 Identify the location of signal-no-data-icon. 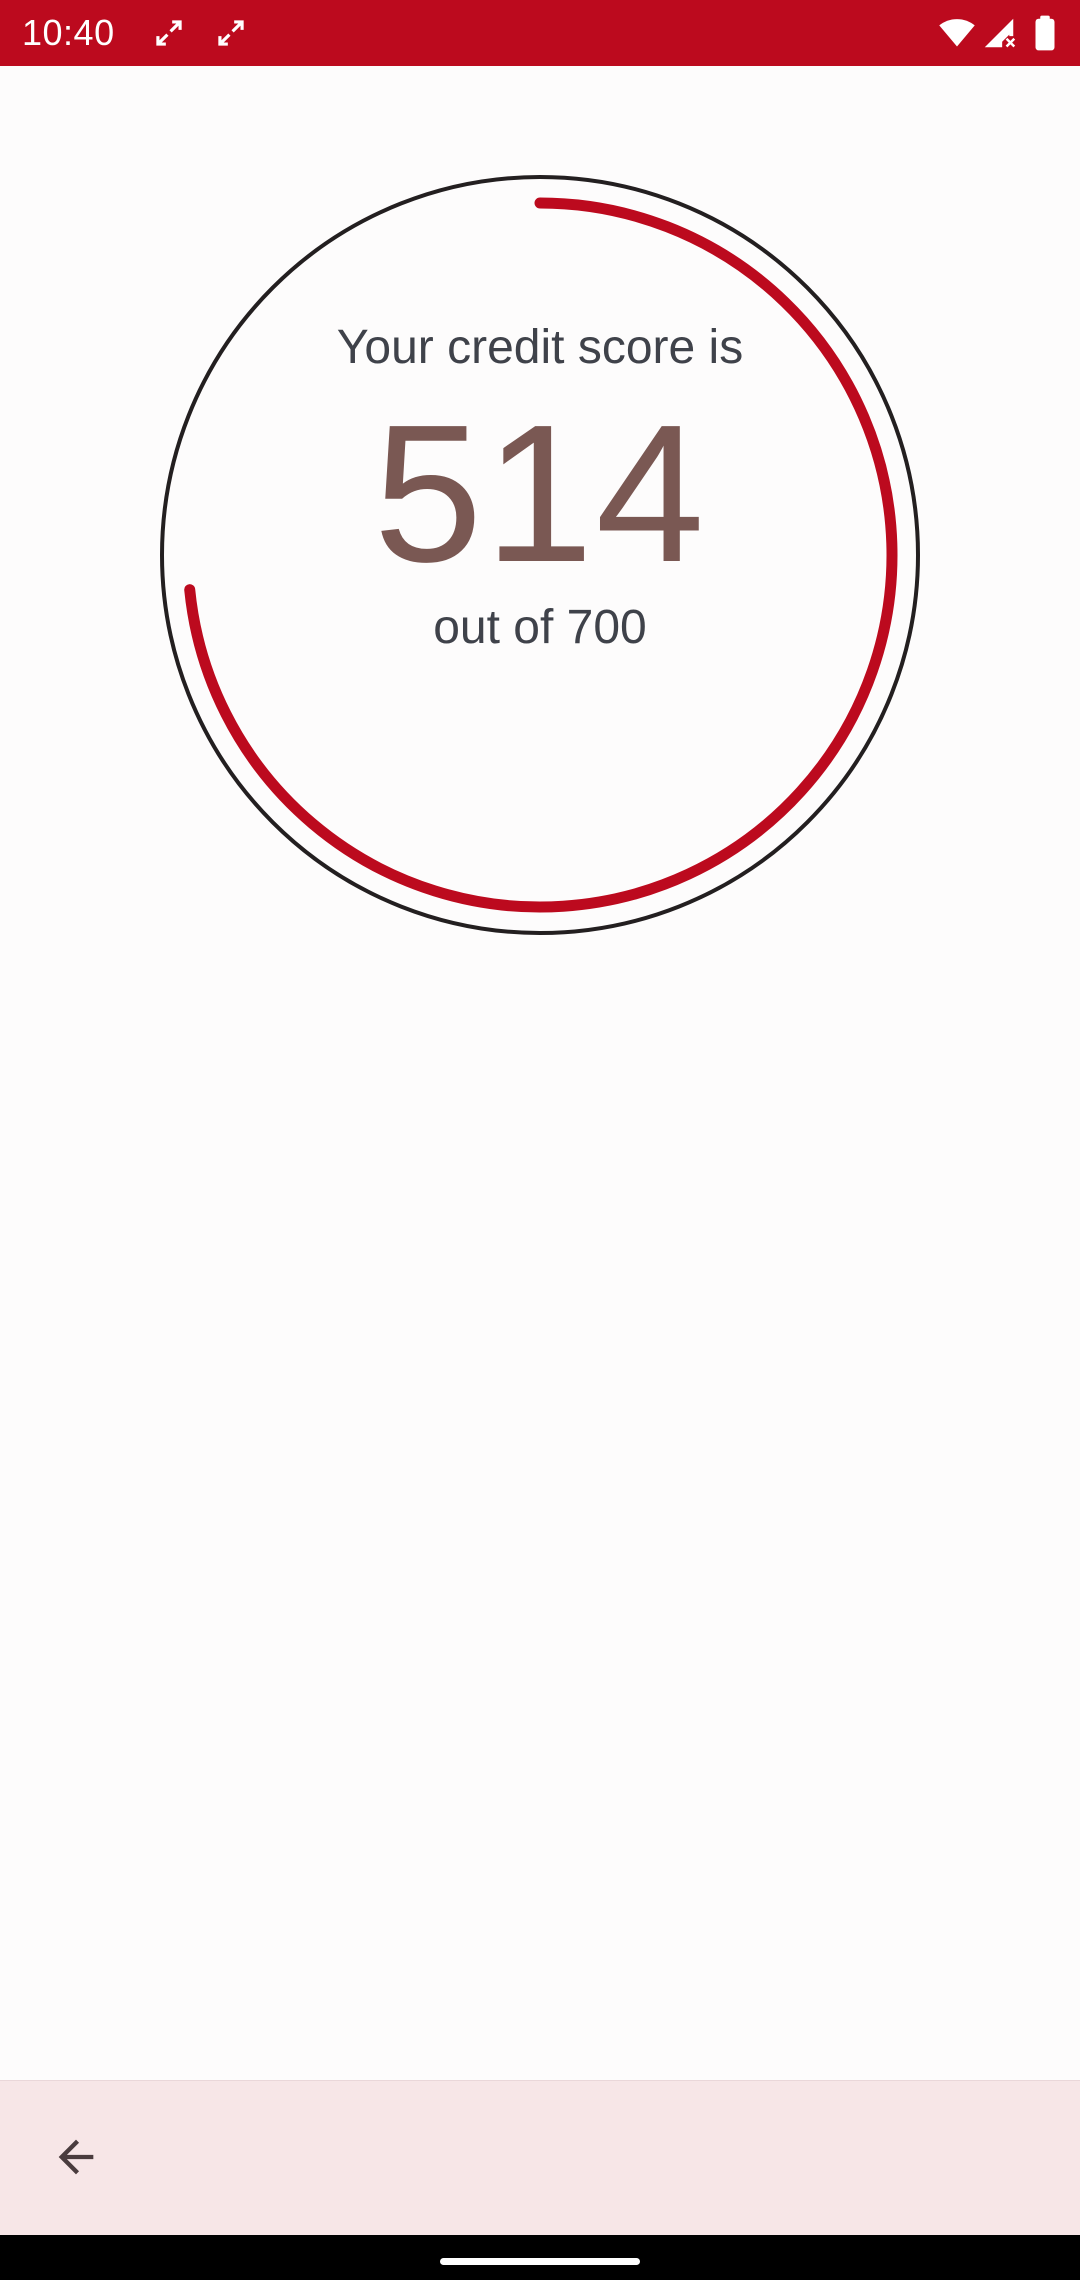
(999, 33).